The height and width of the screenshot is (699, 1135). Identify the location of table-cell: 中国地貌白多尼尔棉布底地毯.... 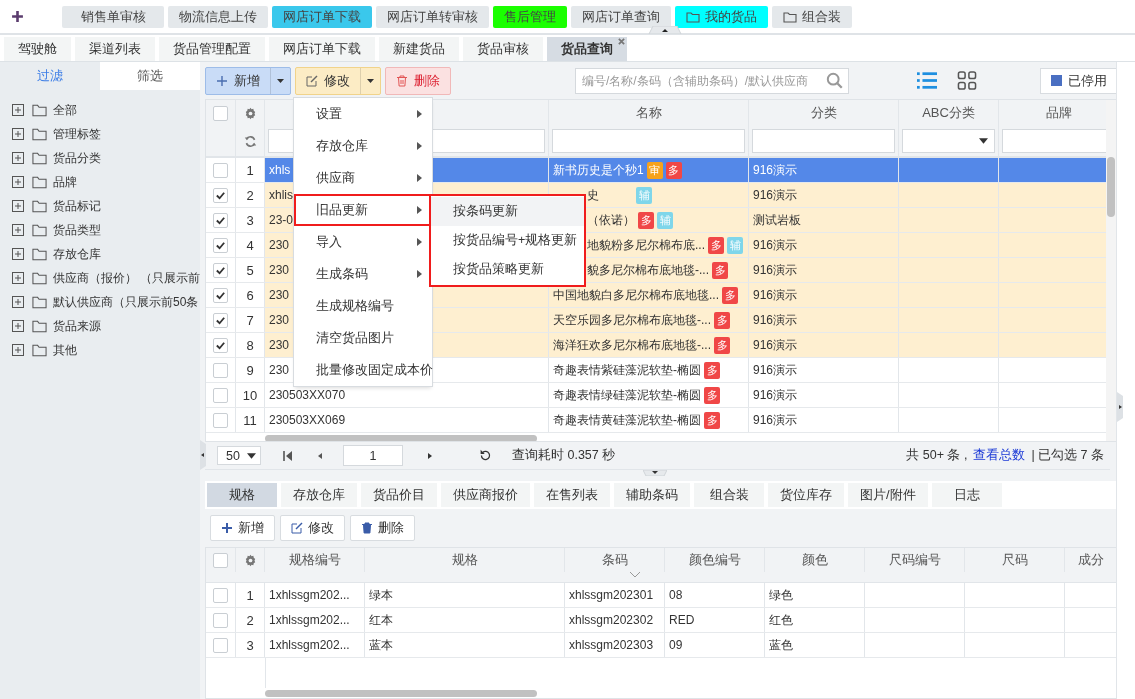
(636, 295).